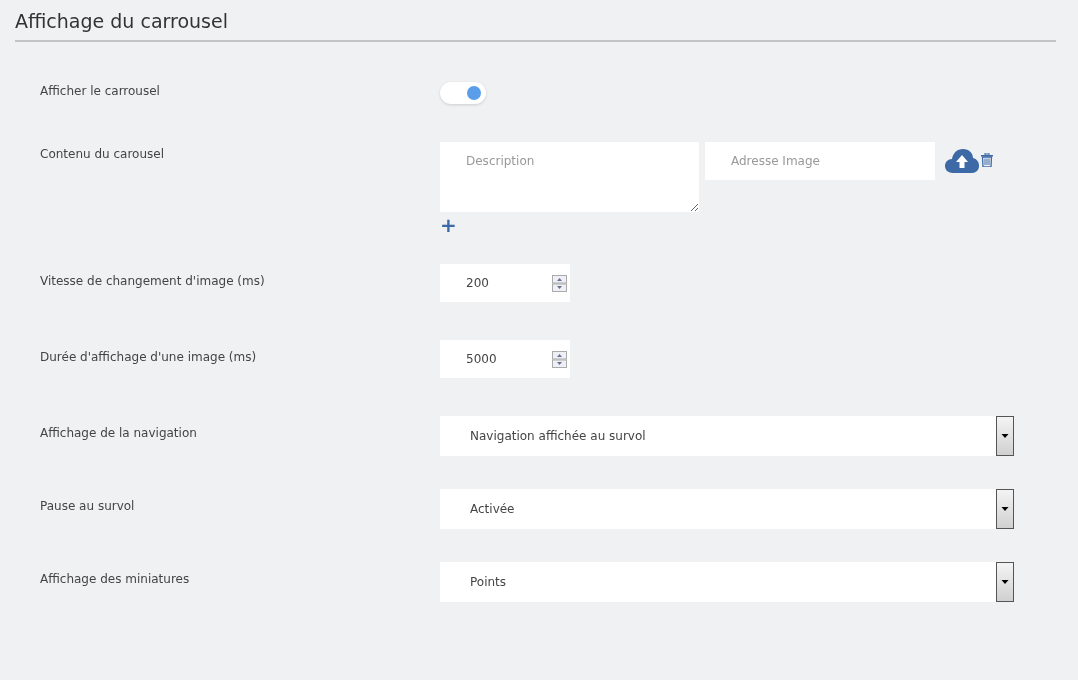 The width and height of the screenshot is (1078, 680). I want to click on section-title: Affichage du carrousel, so click(121, 22).